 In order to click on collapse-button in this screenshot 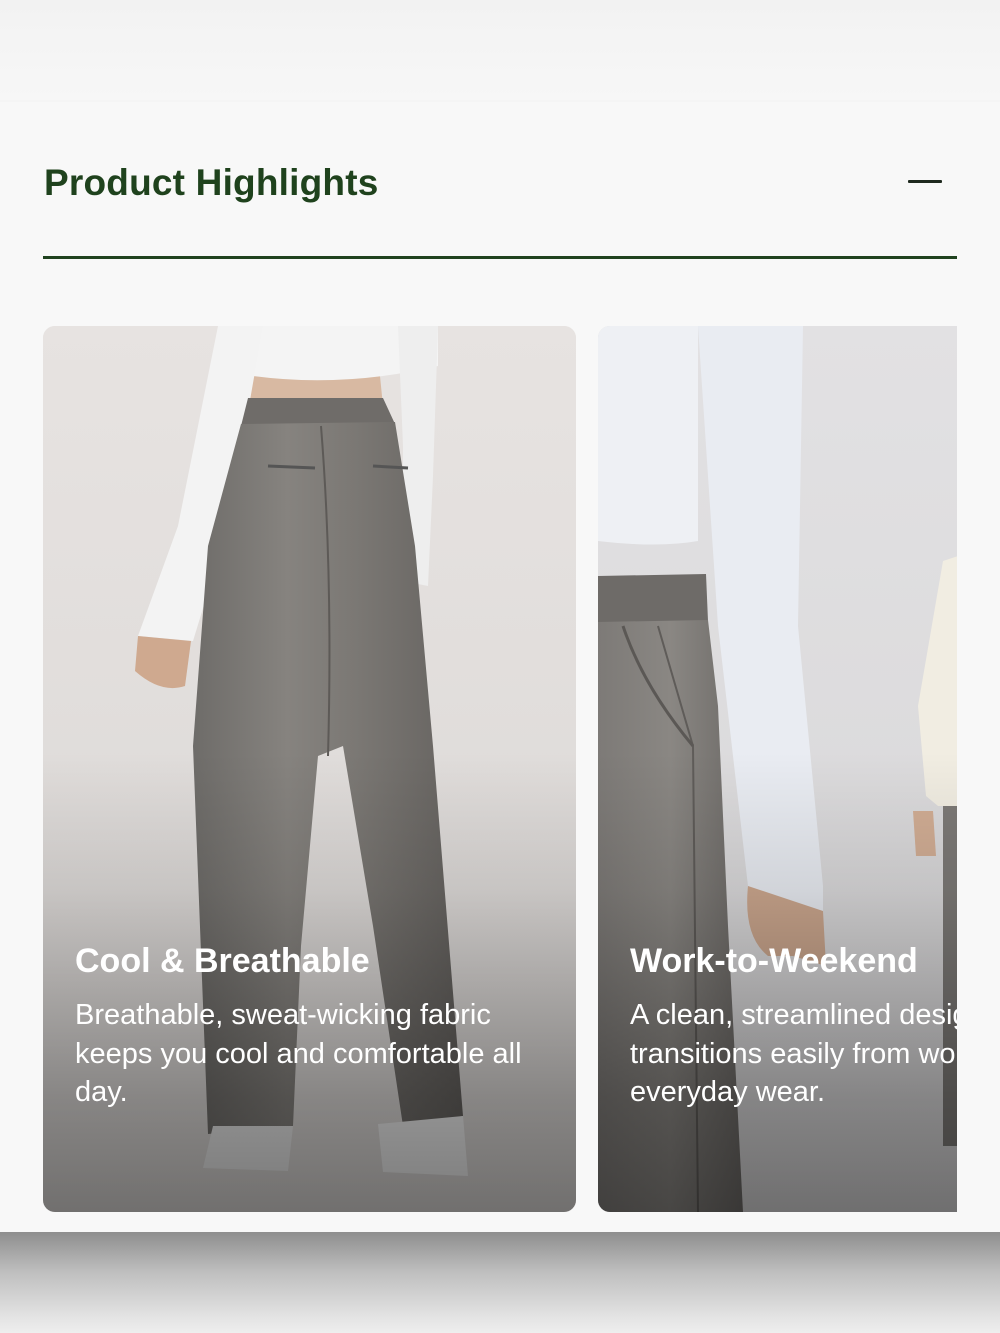, I will do `click(925, 182)`.